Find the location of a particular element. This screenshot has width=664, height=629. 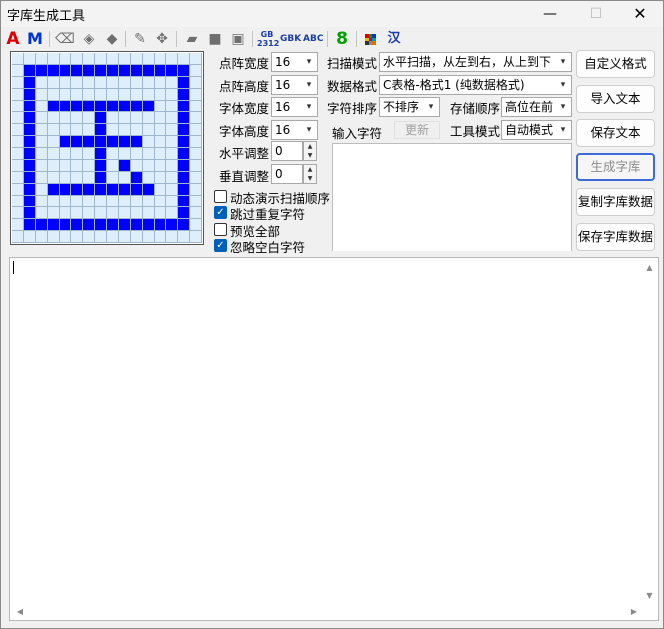

tool-mode-select: 自动模式 ▾ is located at coordinates (536, 130).